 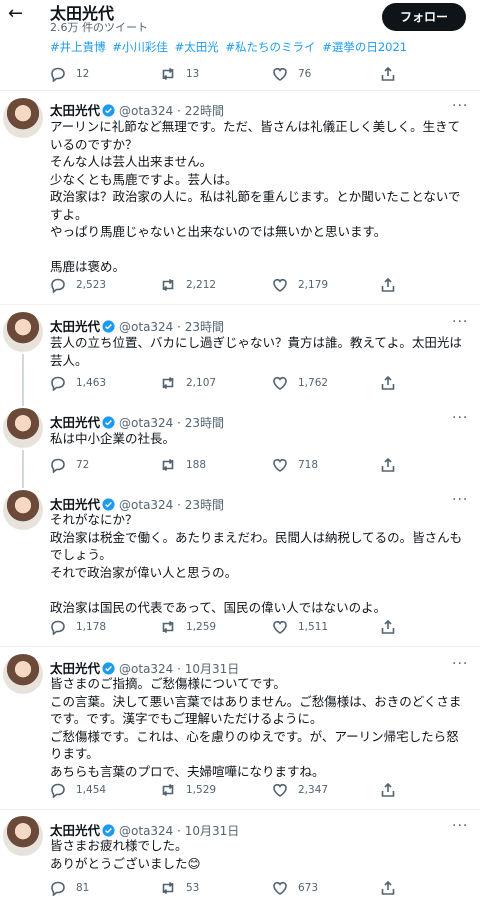 I want to click on retweet-count: 1,259, so click(x=201, y=627).